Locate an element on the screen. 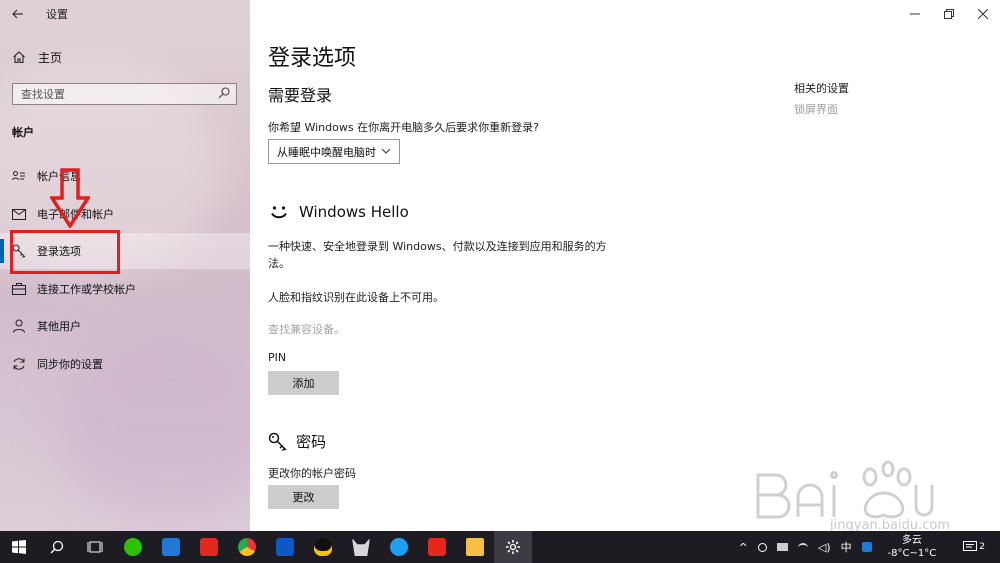  section-heading: 帐户 is located at coordinates (23, 132).